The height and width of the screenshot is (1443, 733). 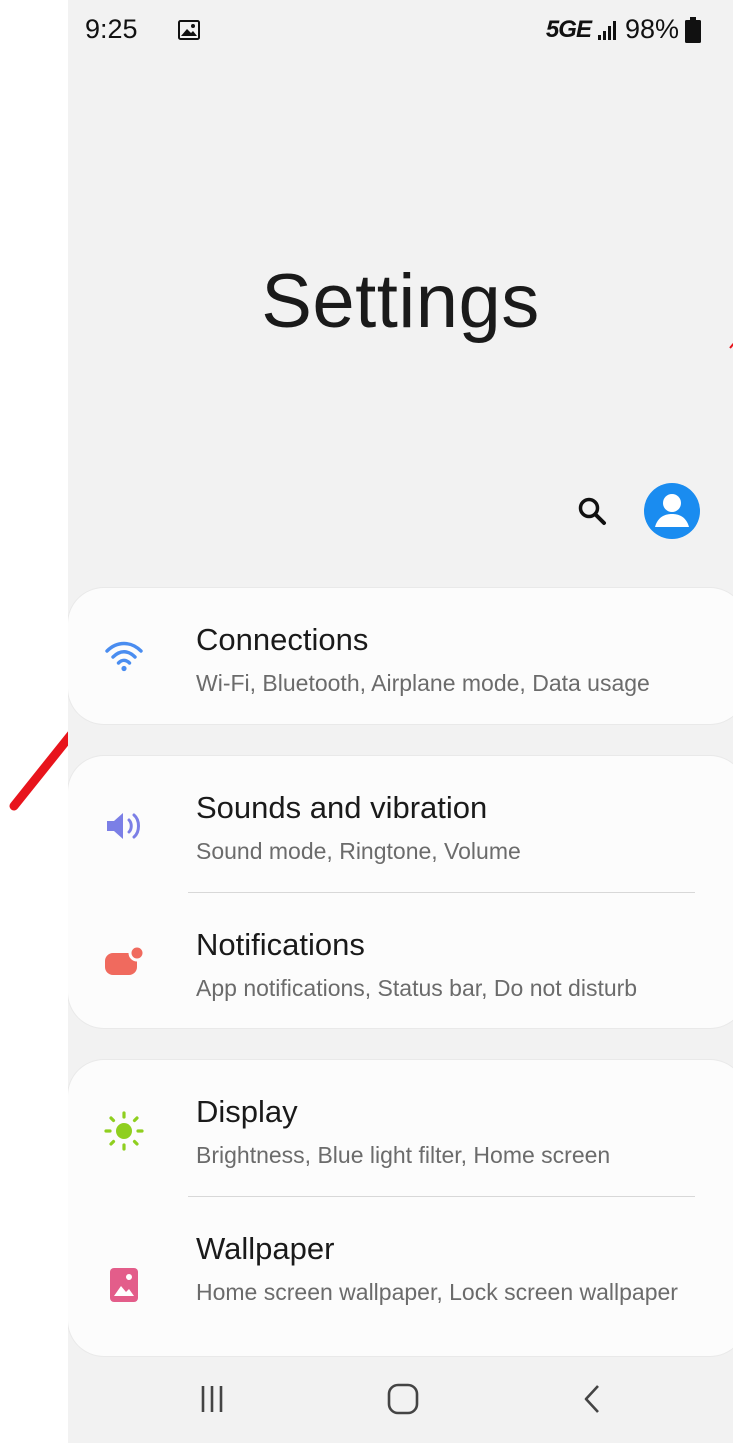 I want to click on profile-button, so click(x=672, y=511).